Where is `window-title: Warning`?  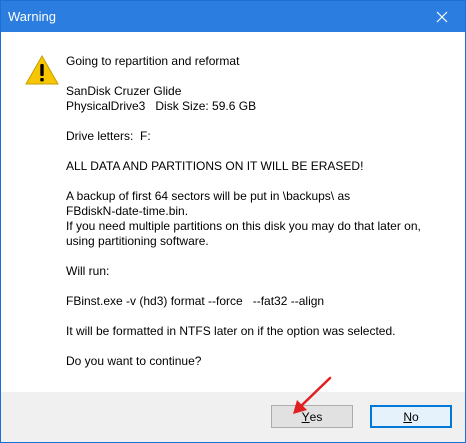
window-title: Warning is located at coordinates (32, 16).